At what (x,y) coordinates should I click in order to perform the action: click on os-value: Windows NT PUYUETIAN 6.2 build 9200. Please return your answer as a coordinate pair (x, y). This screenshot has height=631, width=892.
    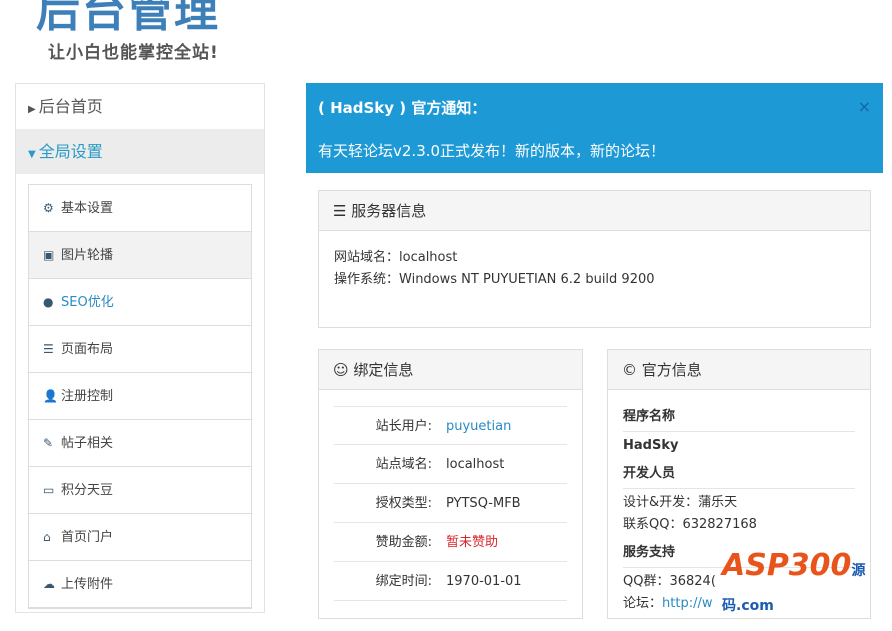
    Looking at the image, I should click on (527, 279).